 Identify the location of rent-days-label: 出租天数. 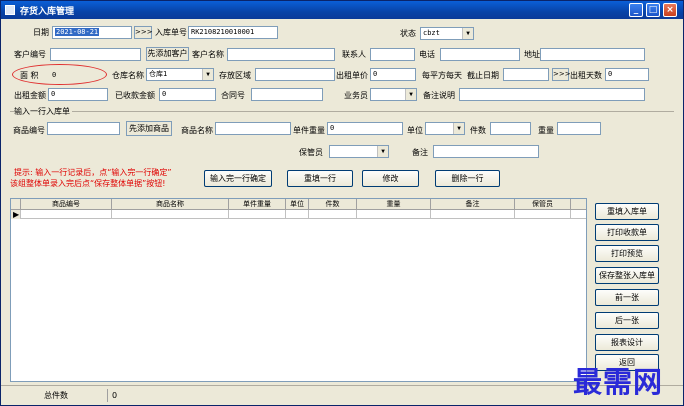
(586, 75).